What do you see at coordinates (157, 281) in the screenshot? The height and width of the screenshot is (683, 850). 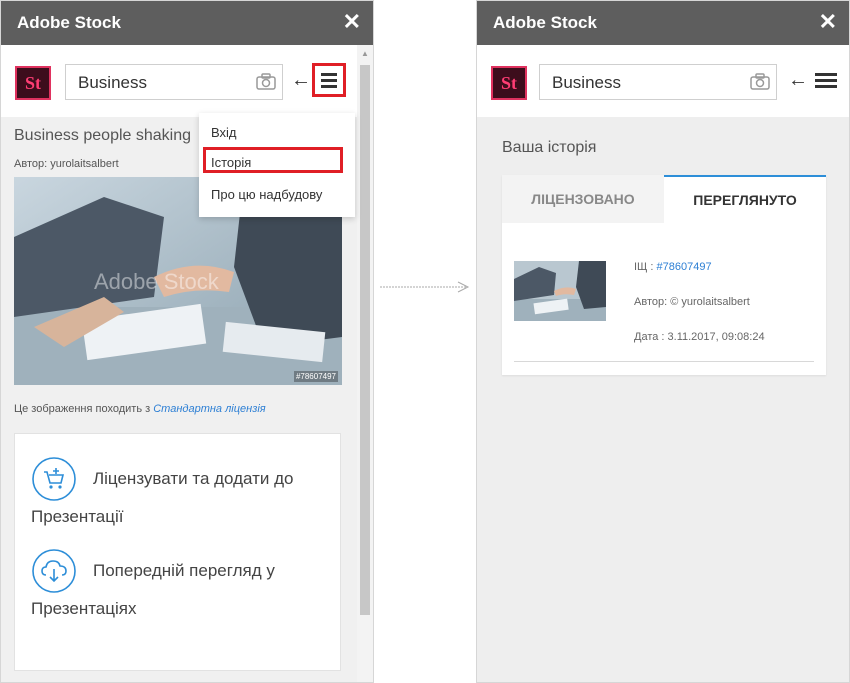 I see `watermark: Adobe Stock` at bounding box center [157, 281].